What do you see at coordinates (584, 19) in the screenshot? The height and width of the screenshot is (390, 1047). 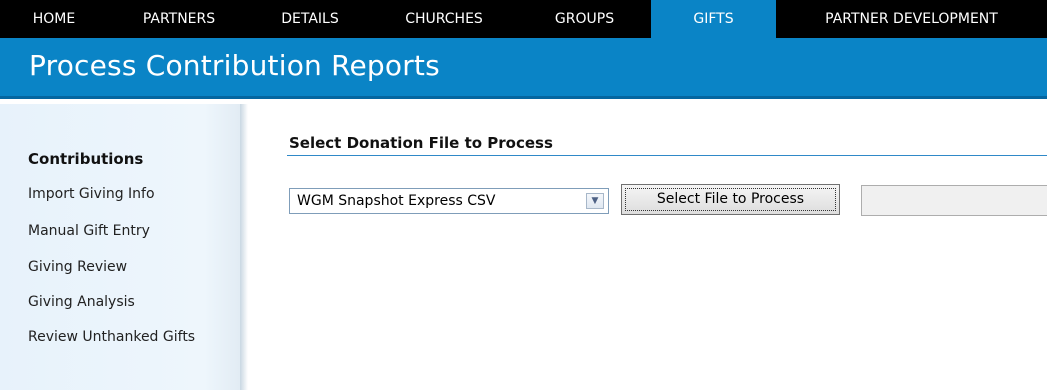 I see `nav-item-groups: GROUPS` at bounding box center [584, 19].